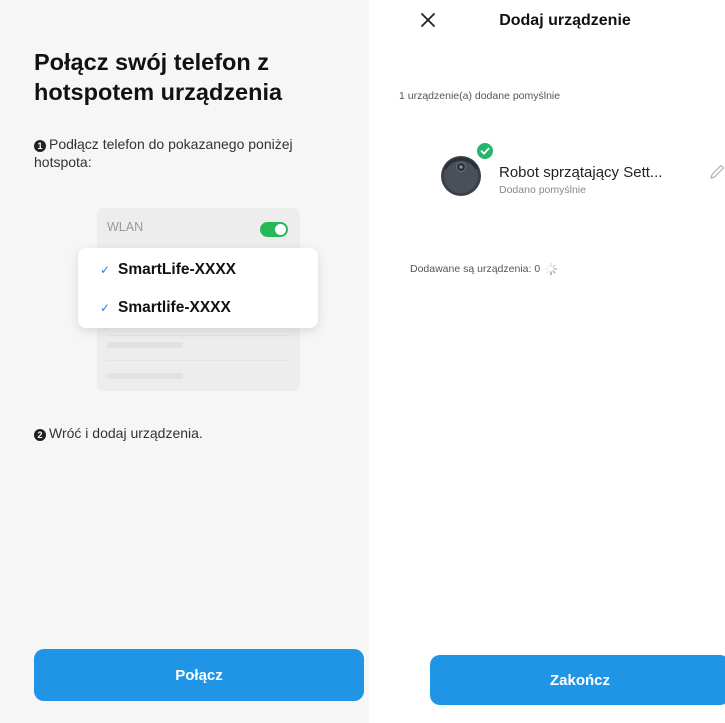 This screenshot has height=723, width=725. I want to click on step-1-number-icon: 1, so click(40, 146).